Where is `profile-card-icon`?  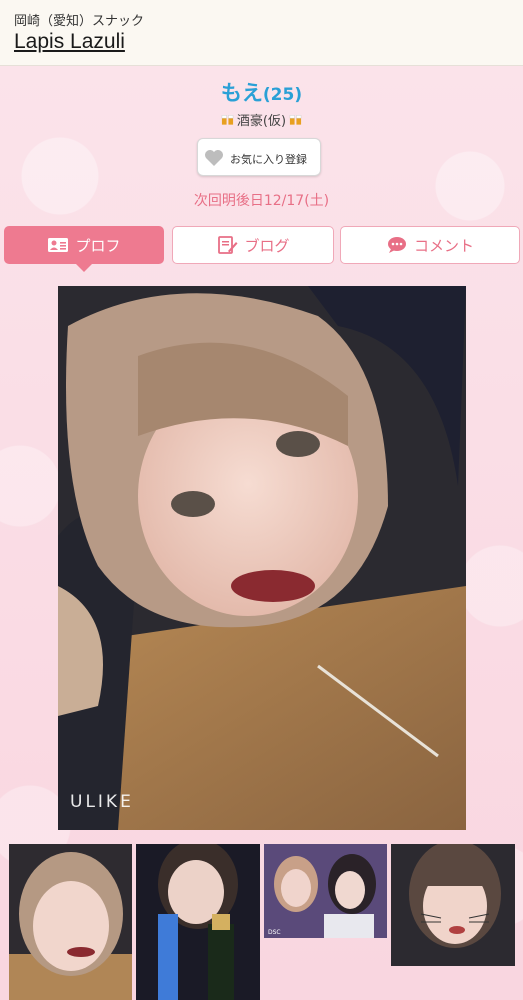 profile-card-icon is located at coordinates (58, 245).